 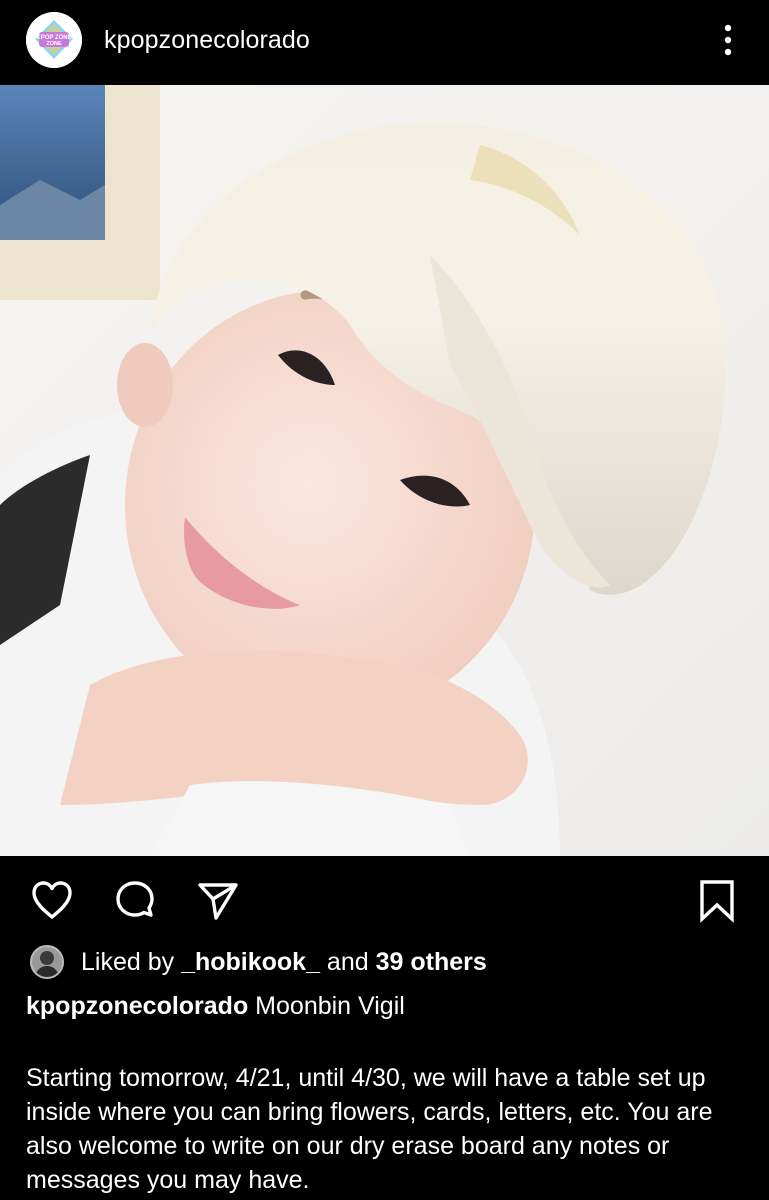 What do you see at coordinates (137, 1006) in the screenshot?
I see `caption-username: kpopzonecolorado` at bounding box center [137, 1006].